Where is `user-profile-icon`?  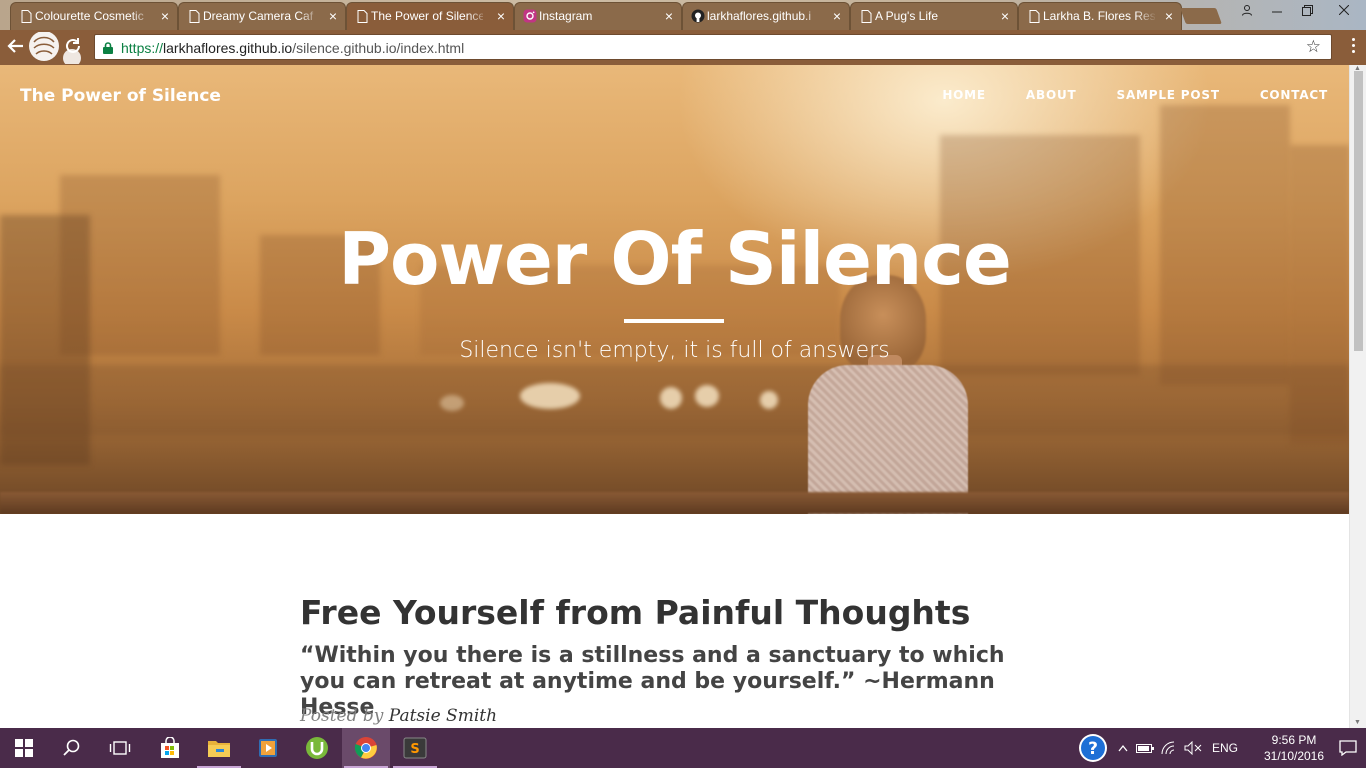
user-profile-icon is located at coordinates (1247, 10).